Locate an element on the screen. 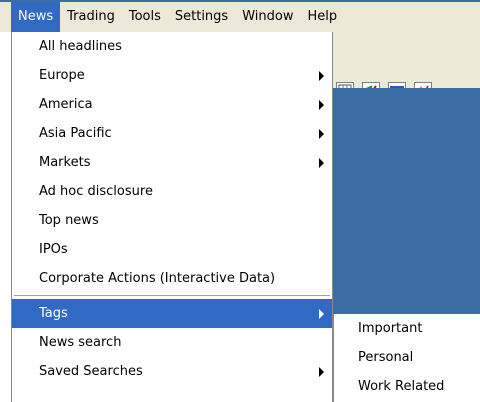 Image resolution: width=480 pixels, height=402 pixels. submenu-item-important: Important is located at coordinates (407, 328).